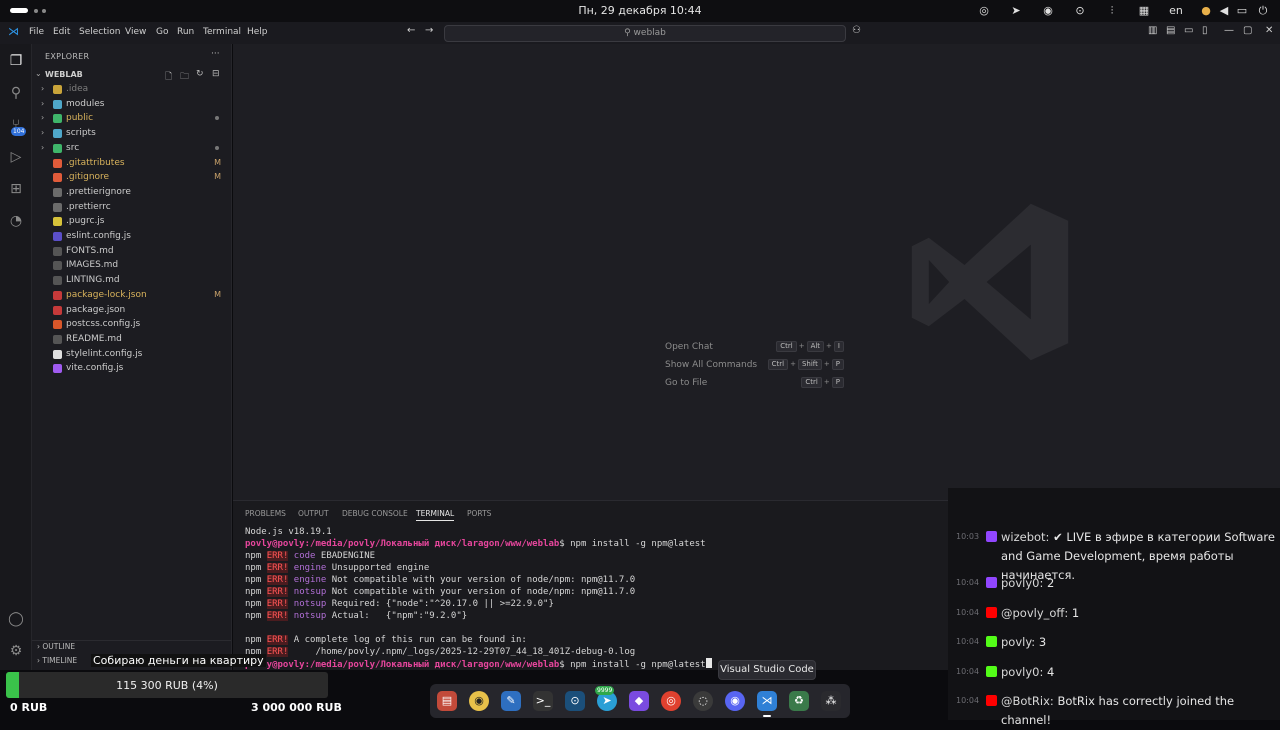  I want to click on tab-terminal: TERMINAL, so click(435, 515).